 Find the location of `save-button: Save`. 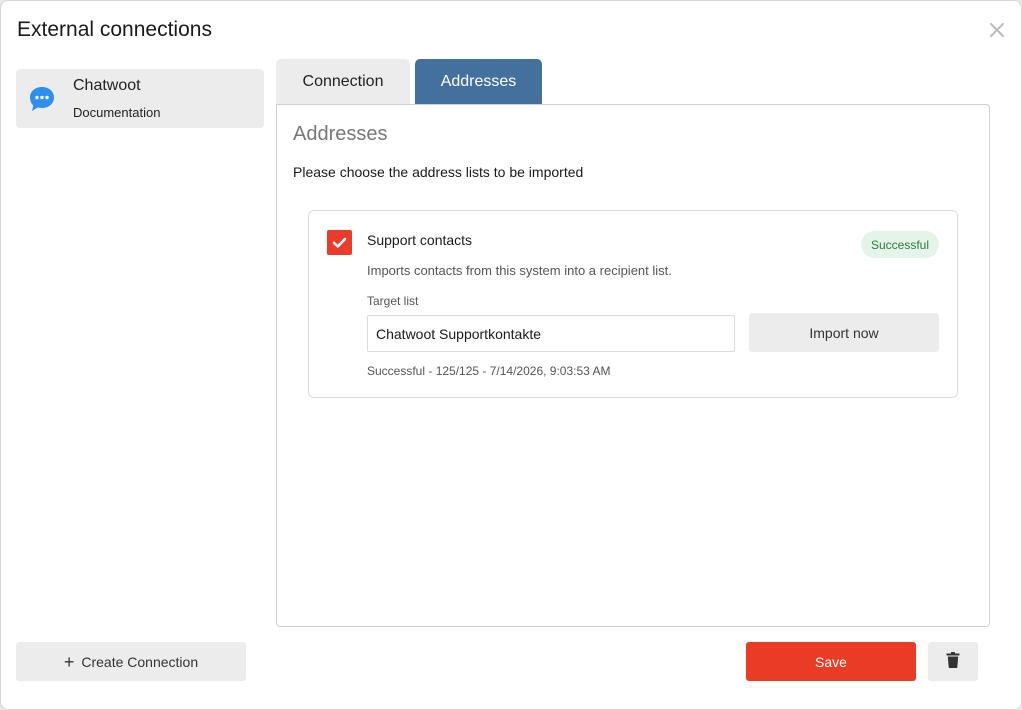

save-button: Save is located at coordinates (831, 661).